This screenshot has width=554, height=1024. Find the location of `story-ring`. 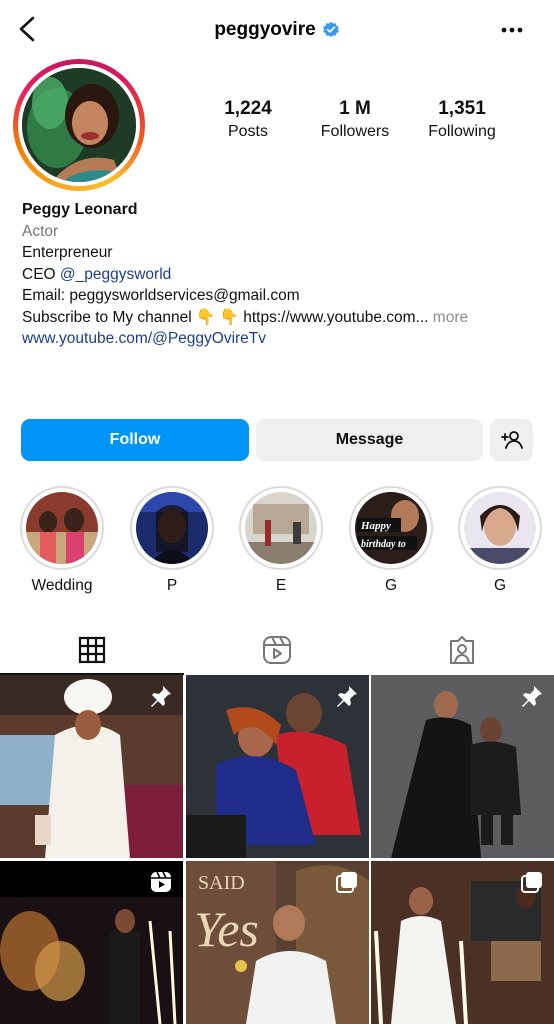

story-ring is located at coordinates (79, 125).